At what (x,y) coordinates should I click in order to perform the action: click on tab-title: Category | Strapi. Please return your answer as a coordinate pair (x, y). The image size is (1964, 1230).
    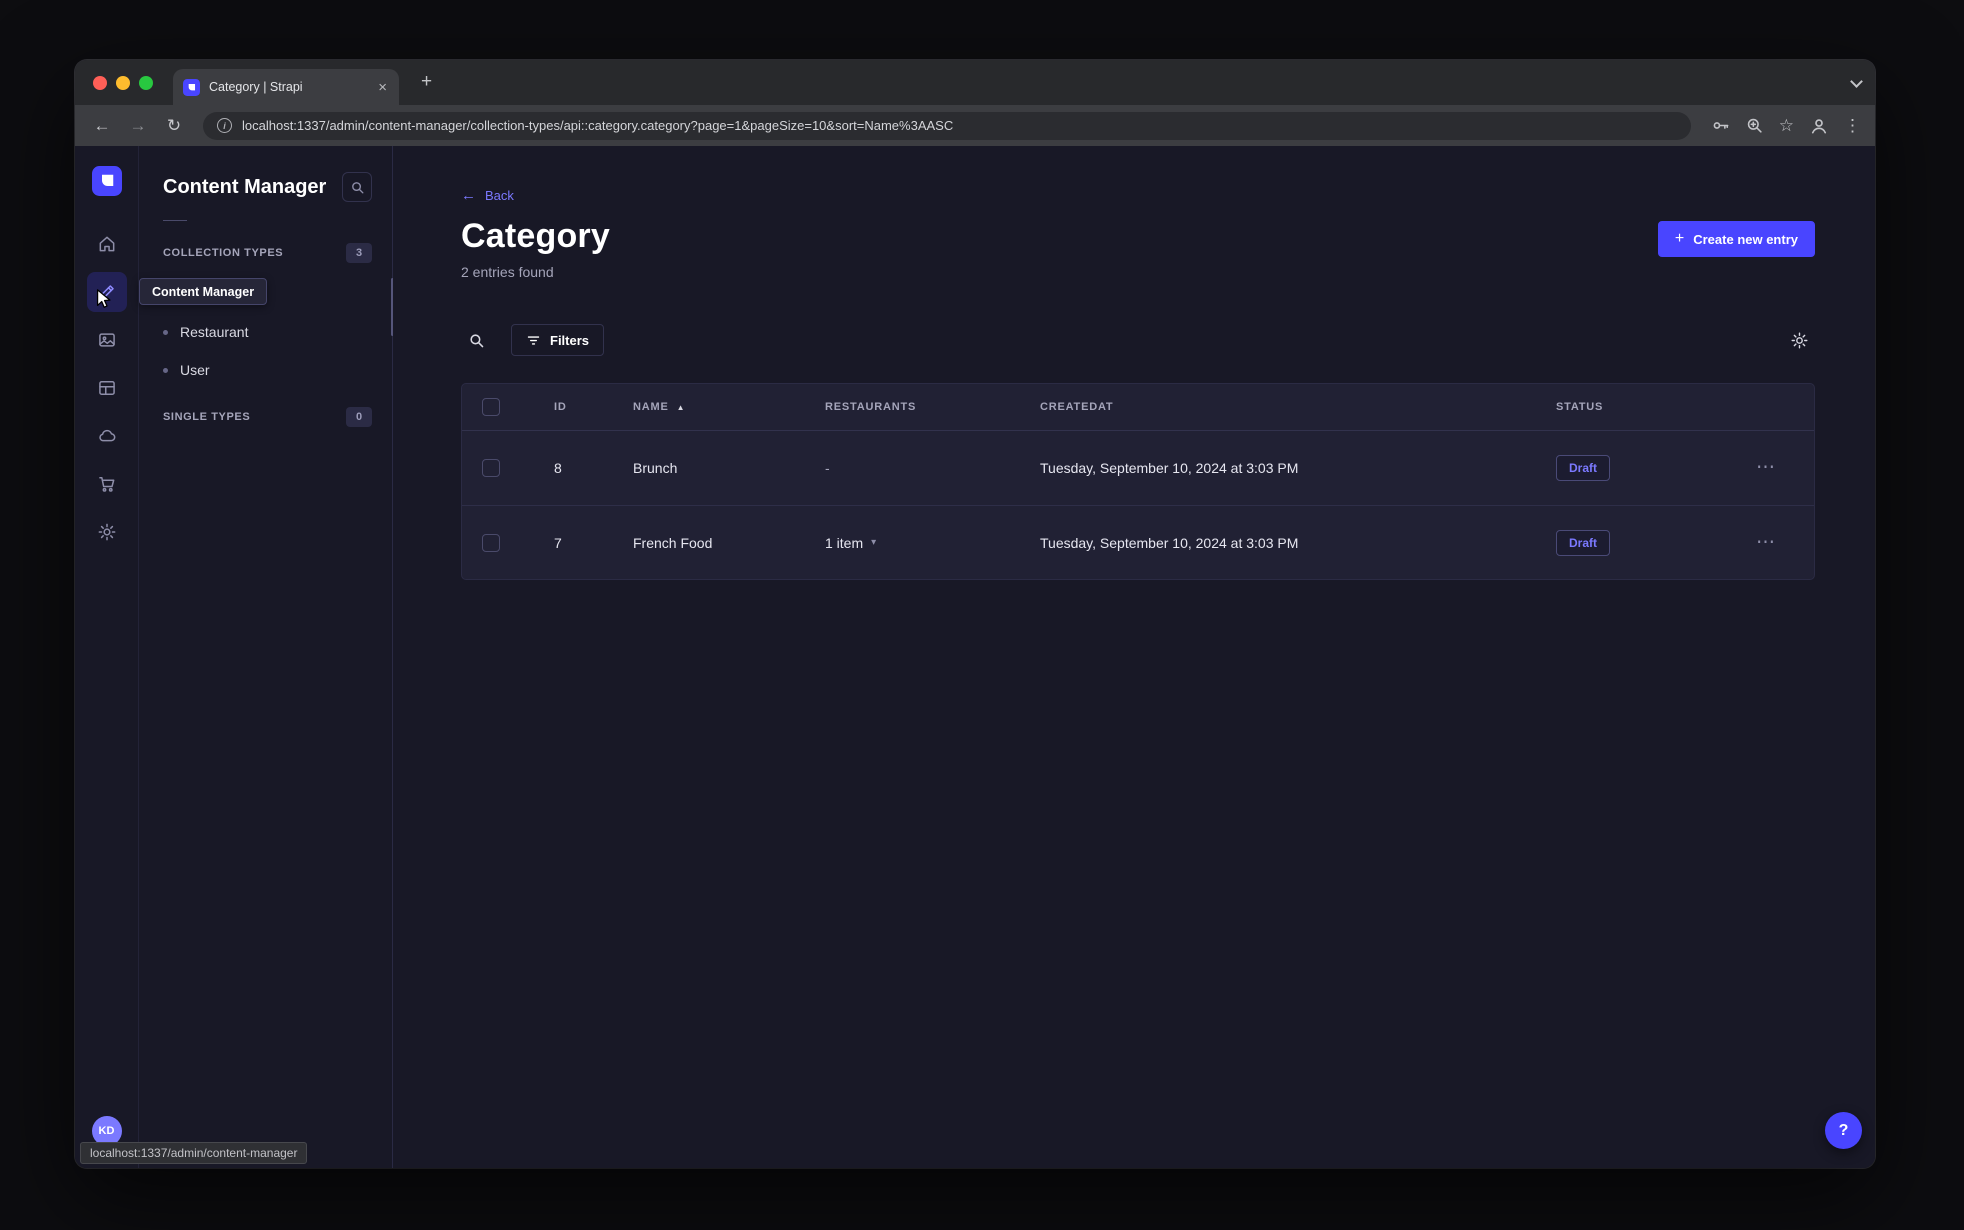
    Looking at the image, I should click on (256, 87).